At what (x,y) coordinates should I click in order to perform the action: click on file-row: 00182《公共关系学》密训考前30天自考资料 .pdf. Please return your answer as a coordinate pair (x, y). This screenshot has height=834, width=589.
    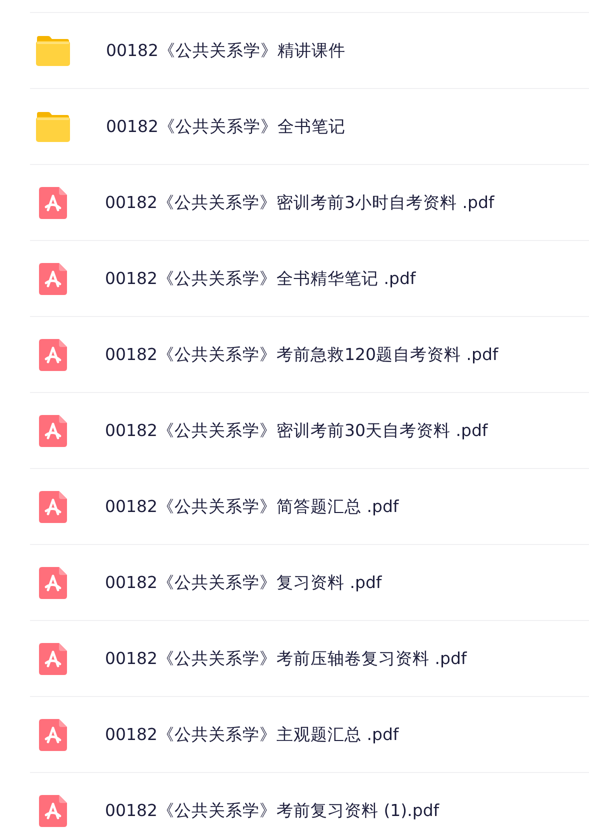
    Looking at the image, I should click on (309, 430).